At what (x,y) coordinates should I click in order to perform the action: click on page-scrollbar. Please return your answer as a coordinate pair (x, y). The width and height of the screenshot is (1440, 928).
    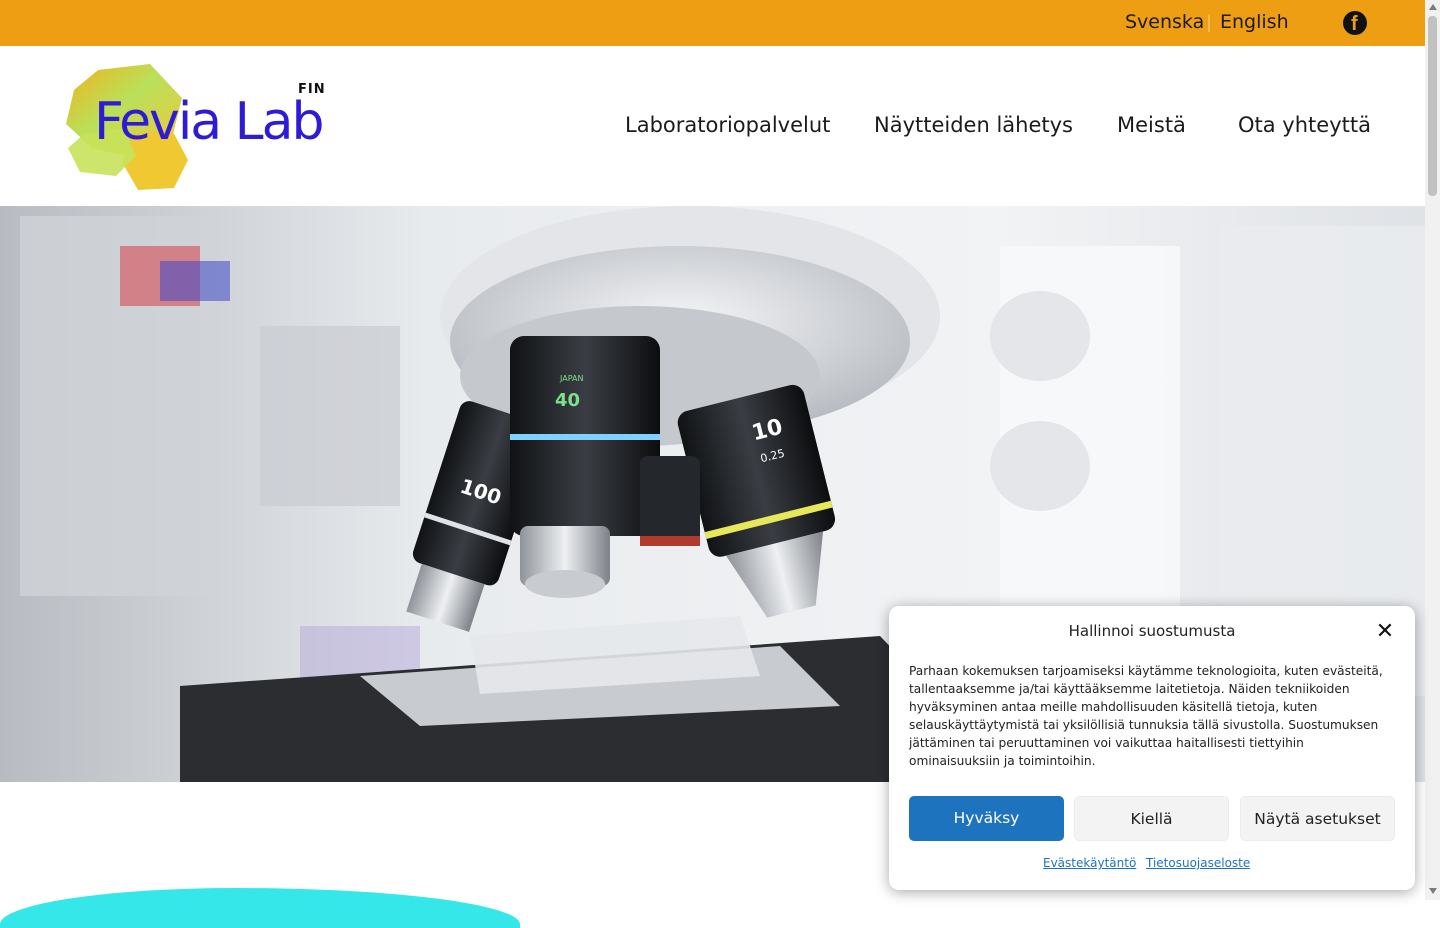
    Looking at the image, I should click on (1432, 450).